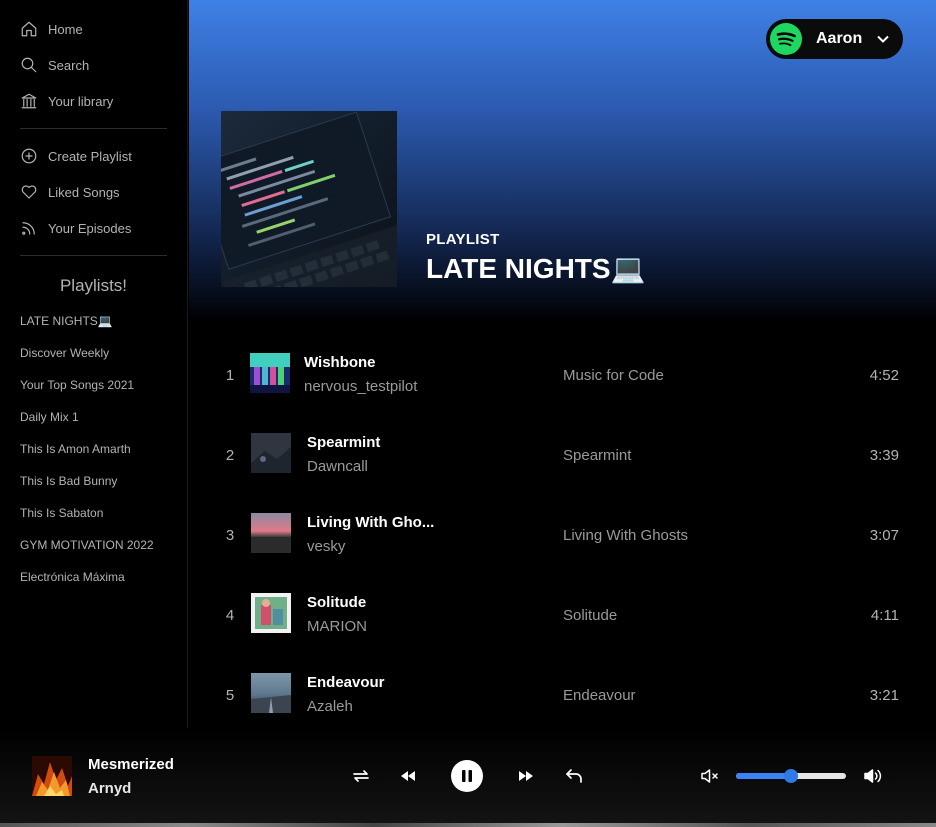 This screenshot has width=936, height=827. What do you see at coordinates (326, 546) in the screenshot?
I see `track-artist: vesky` at bounding box center [326, 546].